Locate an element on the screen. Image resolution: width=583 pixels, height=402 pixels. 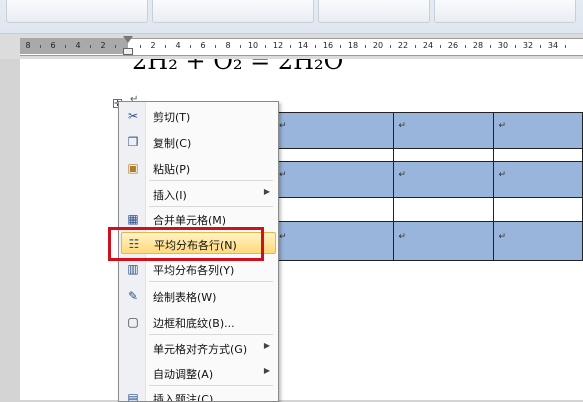
menu-item-insert: 插入(I) ▶ is located at coordinates (198, 194).